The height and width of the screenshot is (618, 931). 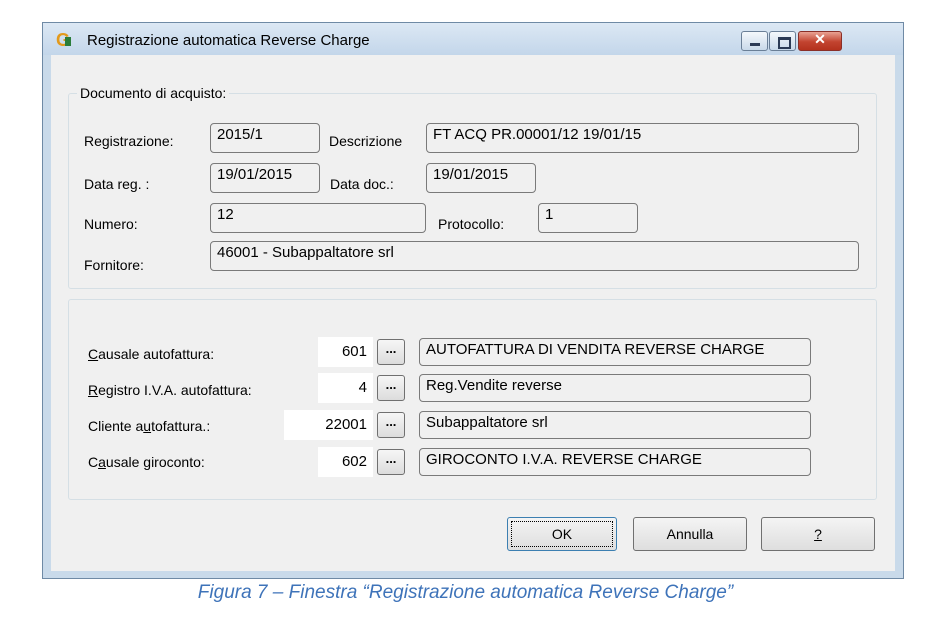 I want to click on registro-iva-desc: Reg.Vendite reverse, so click(x=615, y=388).